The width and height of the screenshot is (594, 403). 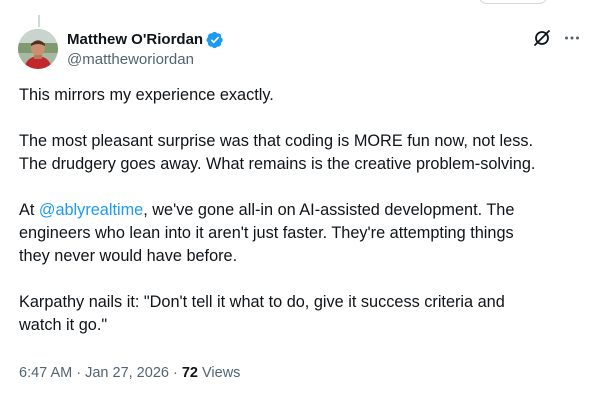 What do you see at coordinates (557, 38) in the screenshot?
I see `tweet-actions` at bounding box center [557, 38].